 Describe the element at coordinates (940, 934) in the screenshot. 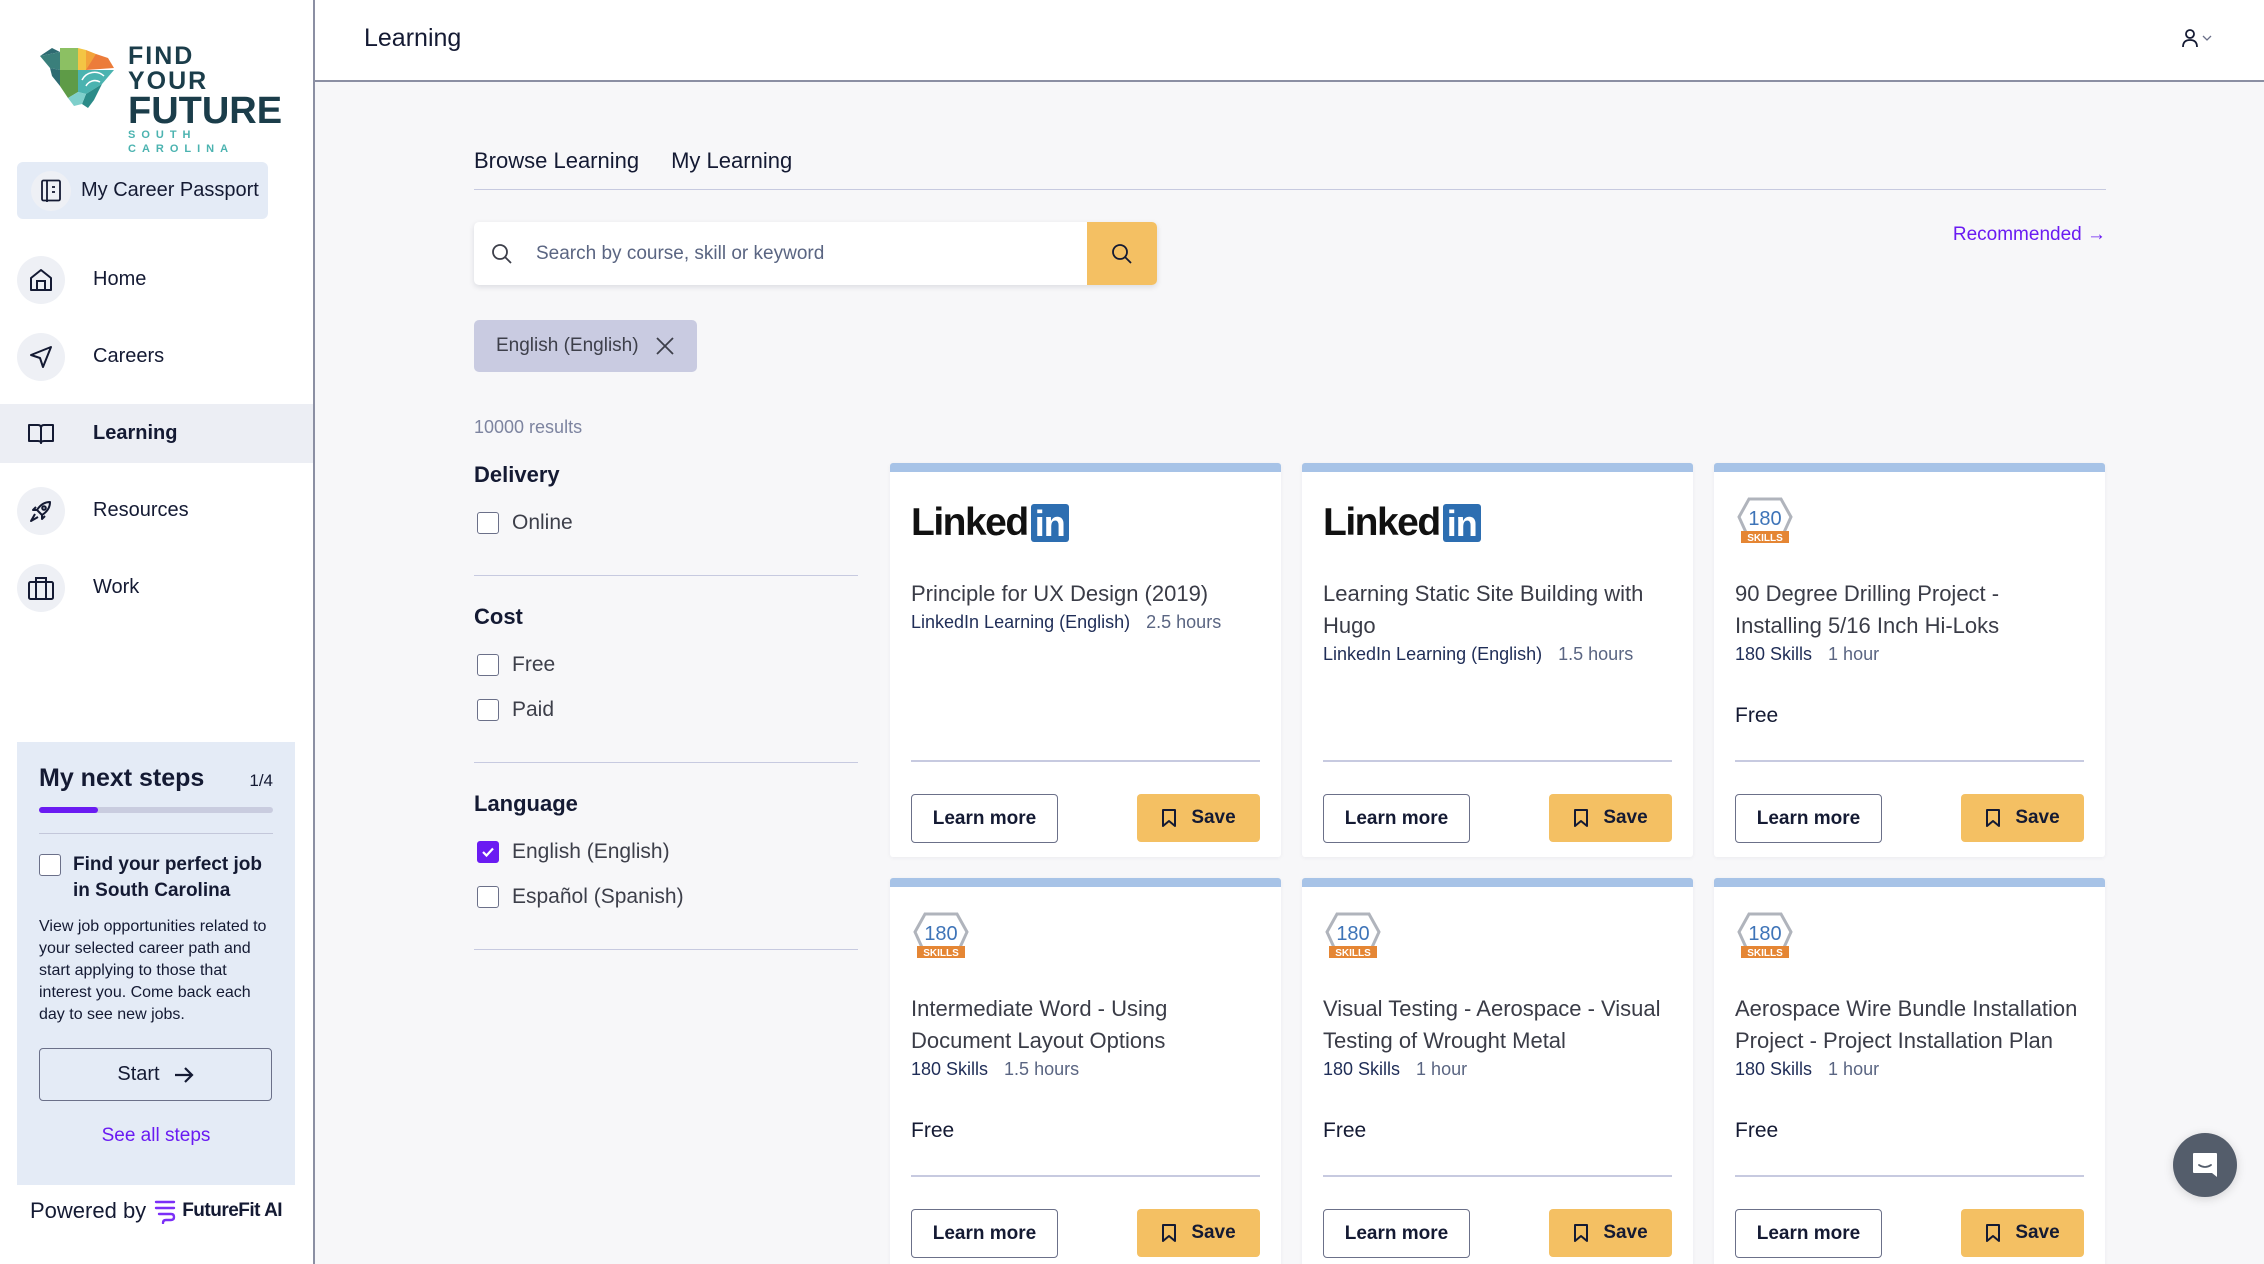

I see `svg-text: 180` at that location.